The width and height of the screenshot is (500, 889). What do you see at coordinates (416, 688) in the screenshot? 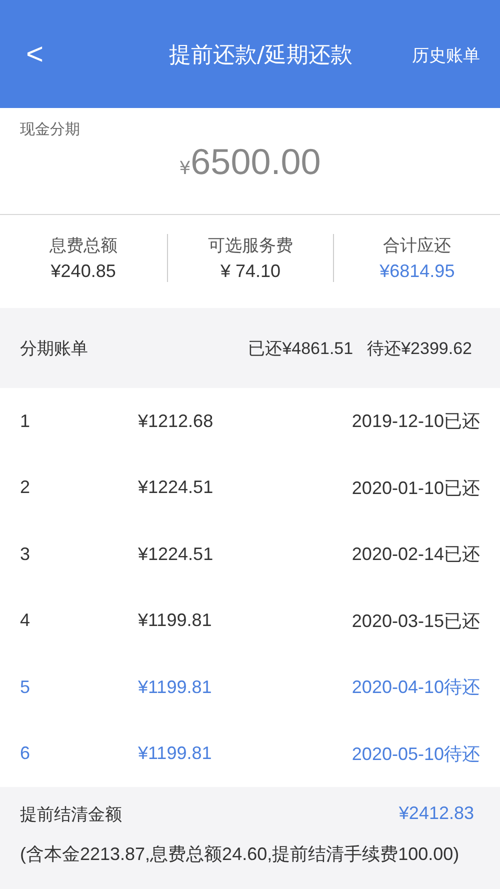
I see `installment-date-status: 2020-04-10待还` at bounding box center [416, 688].